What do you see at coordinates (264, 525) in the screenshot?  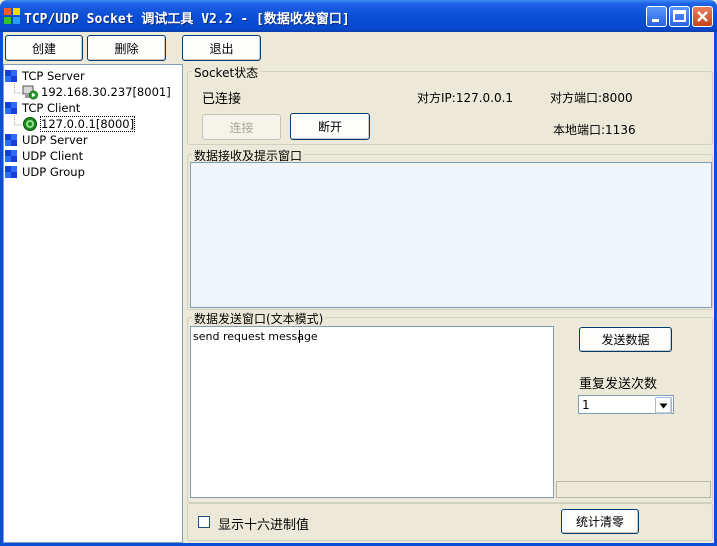 I see `hex-checkbox-label: 显示十六进制值` at bounding box center [264, 525].